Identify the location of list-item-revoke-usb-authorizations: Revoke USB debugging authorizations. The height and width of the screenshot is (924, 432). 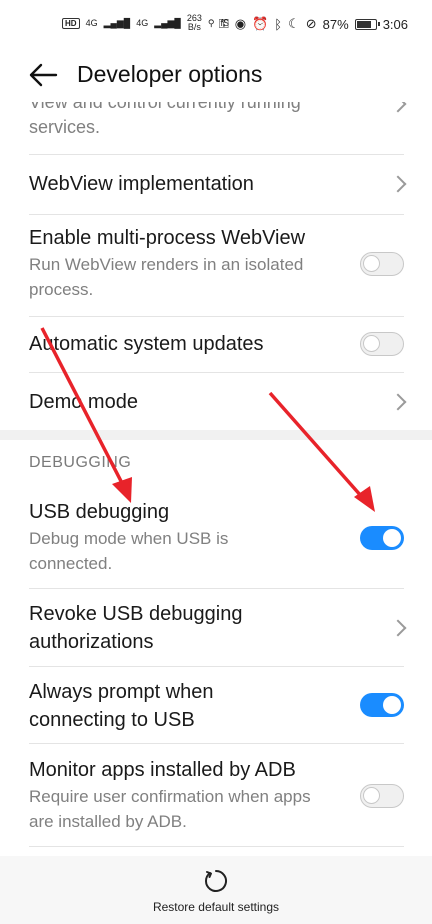
(159, 628).